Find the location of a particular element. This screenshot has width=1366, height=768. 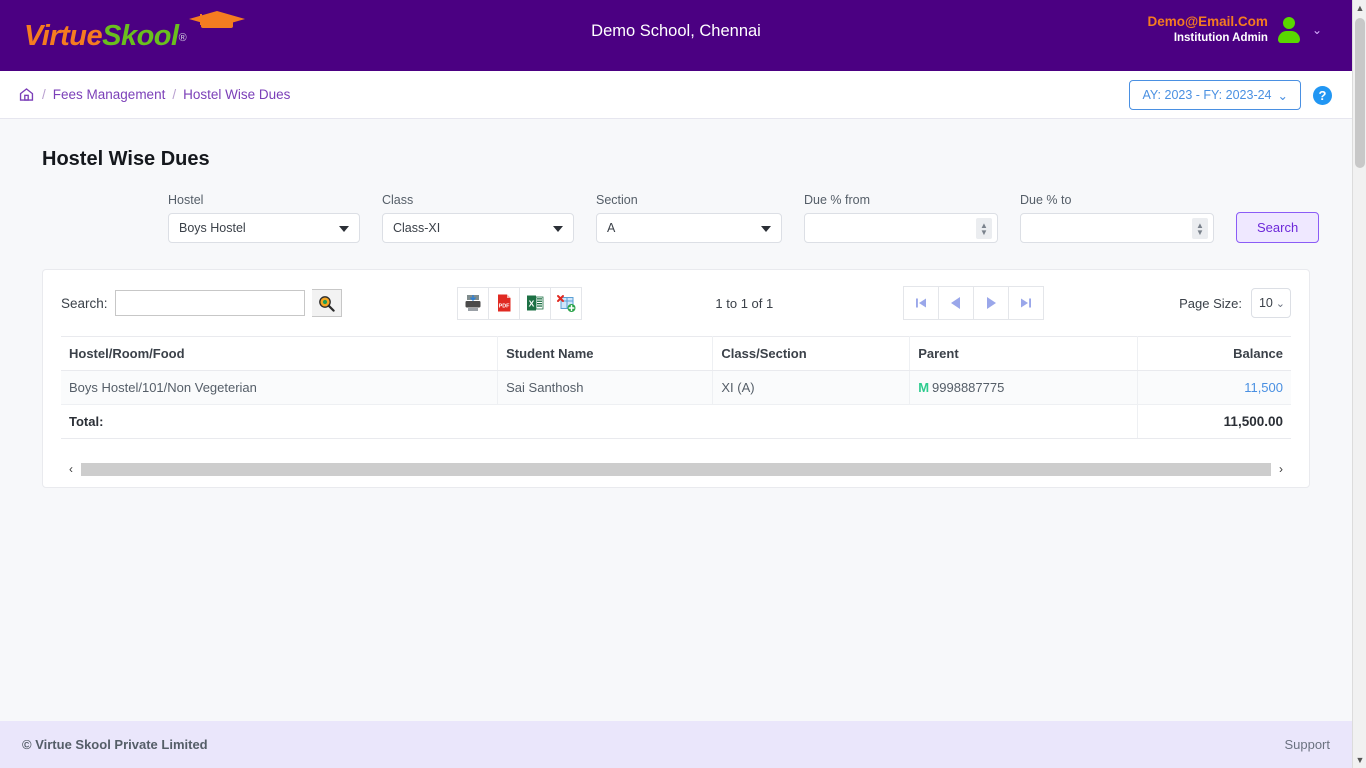

due-percent-to-stepper: ▲ ▼ is located at coordinates (1200, 228).